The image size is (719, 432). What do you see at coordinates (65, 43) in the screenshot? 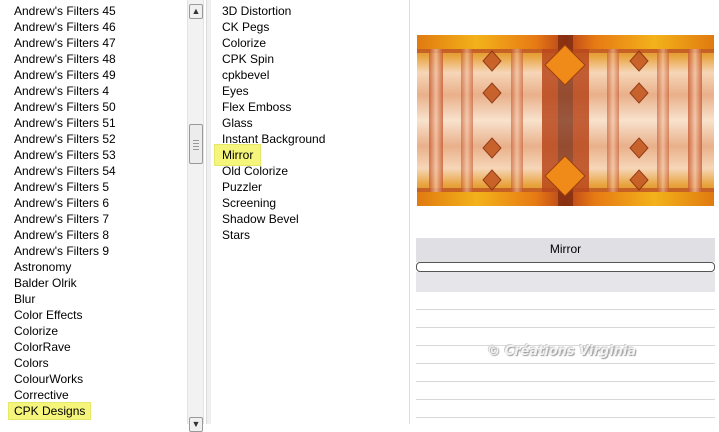
I see `category-item: Andrew's Filters 47` at bounding box center [65, 43].